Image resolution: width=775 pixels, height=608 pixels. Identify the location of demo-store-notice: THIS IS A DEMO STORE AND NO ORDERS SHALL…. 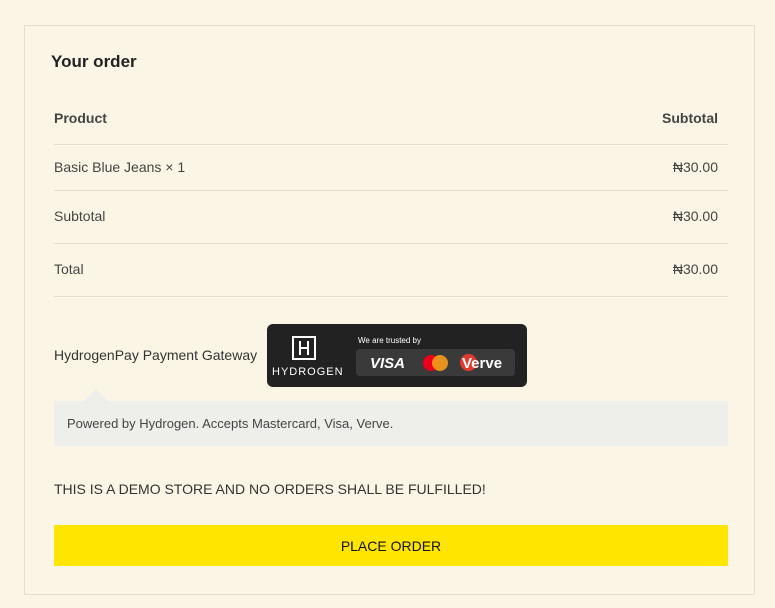
(270, 489).